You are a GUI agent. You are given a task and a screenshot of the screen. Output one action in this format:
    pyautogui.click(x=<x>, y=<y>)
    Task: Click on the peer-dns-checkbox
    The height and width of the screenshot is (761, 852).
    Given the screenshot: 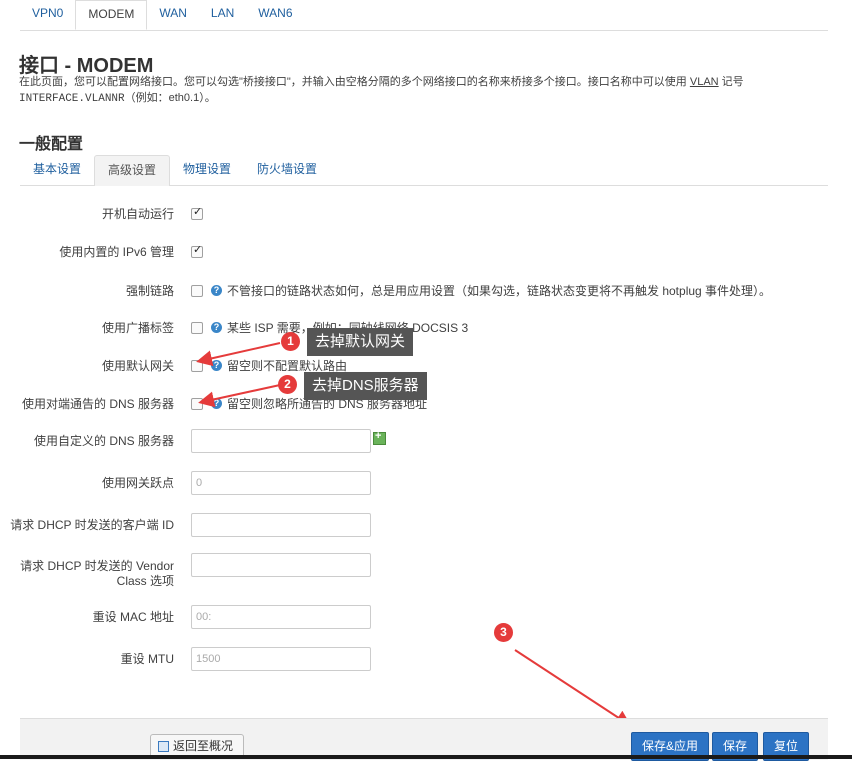 What is the action you would take?
    pyautogui.click(x=197, y=404)
    